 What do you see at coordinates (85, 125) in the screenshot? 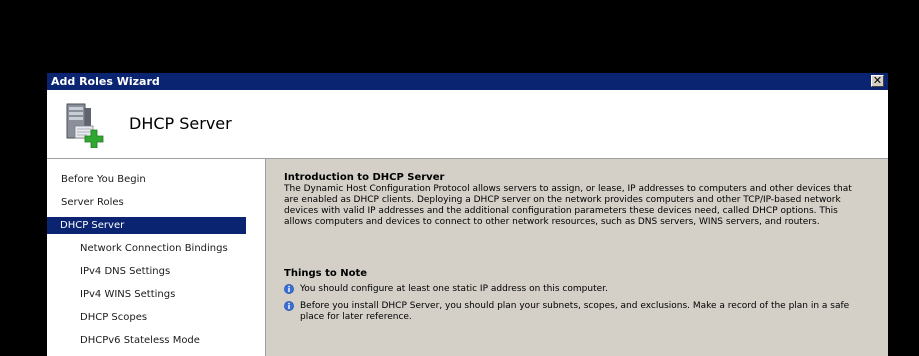
I see `server-add-icon` at bounding box center [85, 125].